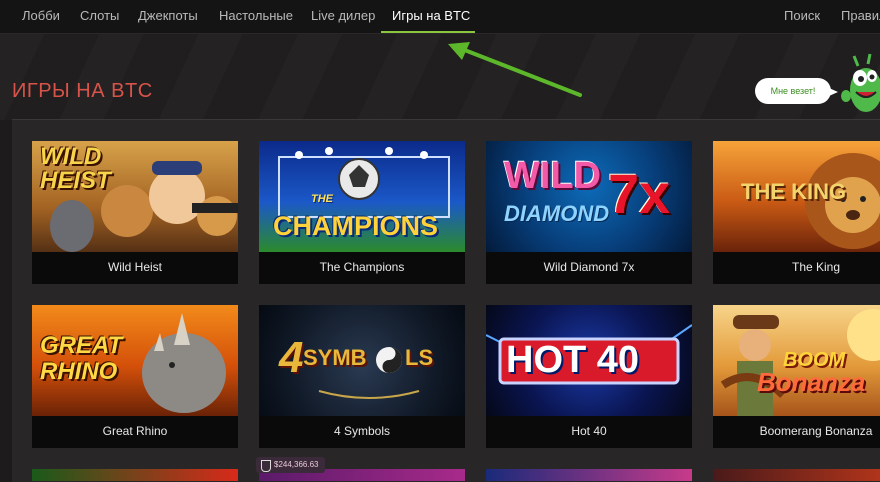 This screenshot has width=880, height=482. Describe the element at coordinates (811, 382) in the screenshot. I see `game-logo-bonanza: Bonanza` at that location.